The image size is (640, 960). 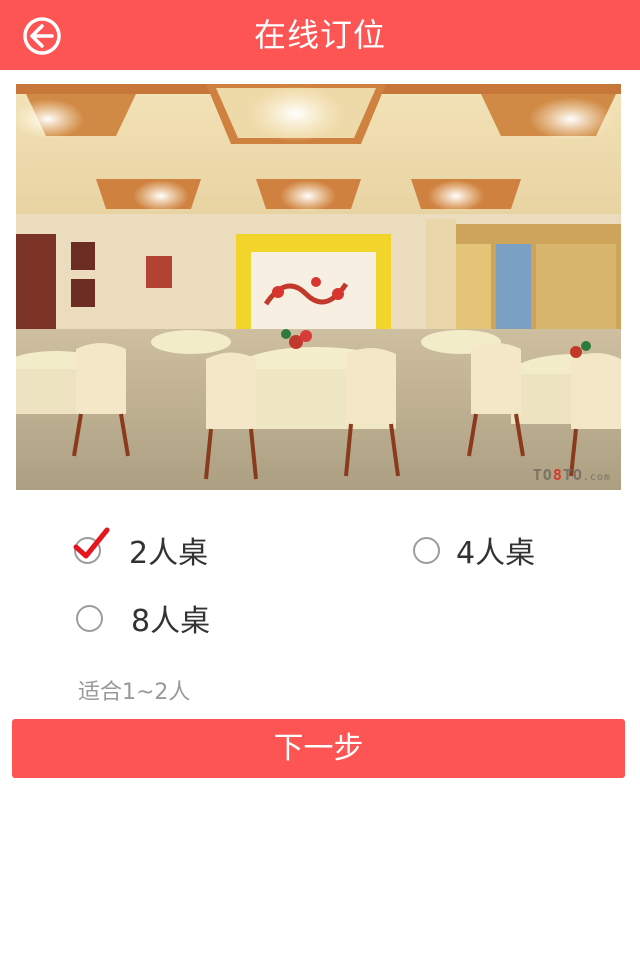 What do you see at coordinates (496, 553) in the screenshot?
I see `option-label: 4人桌` at bounding box center [496, 553].